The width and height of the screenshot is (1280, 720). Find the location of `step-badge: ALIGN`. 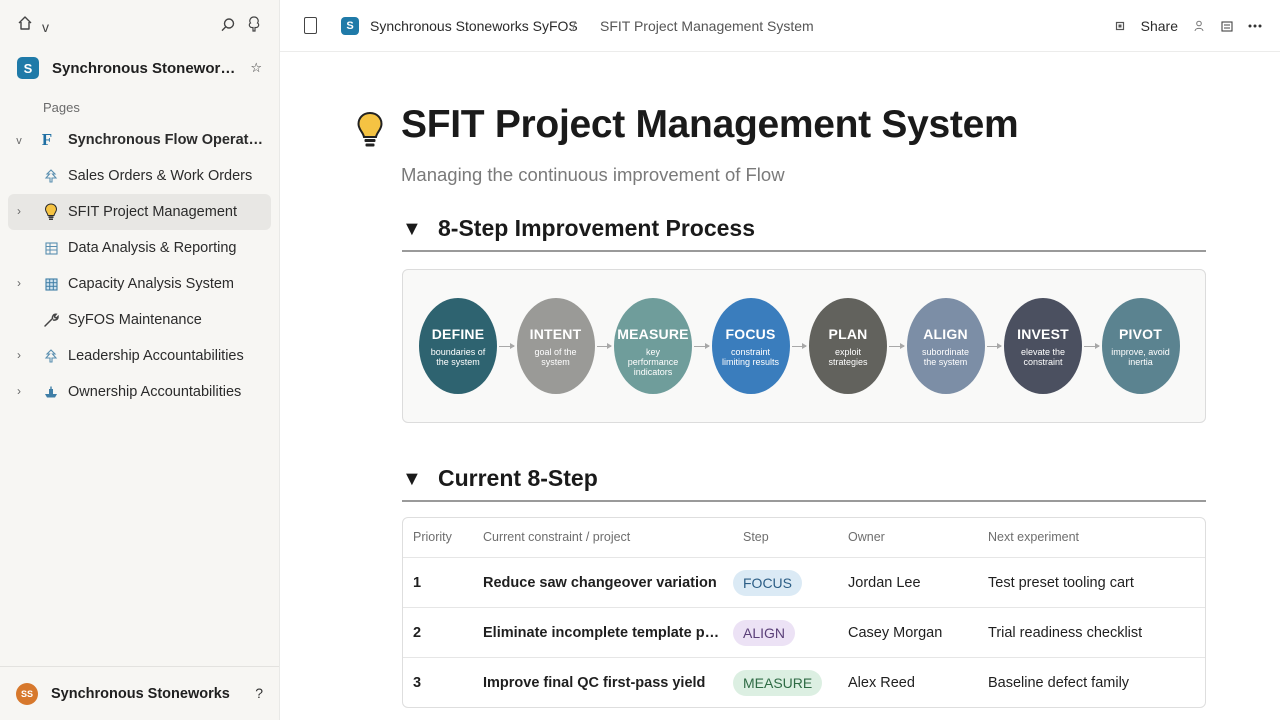

step-badge: ALIGN is located at coordinates (764, 633).